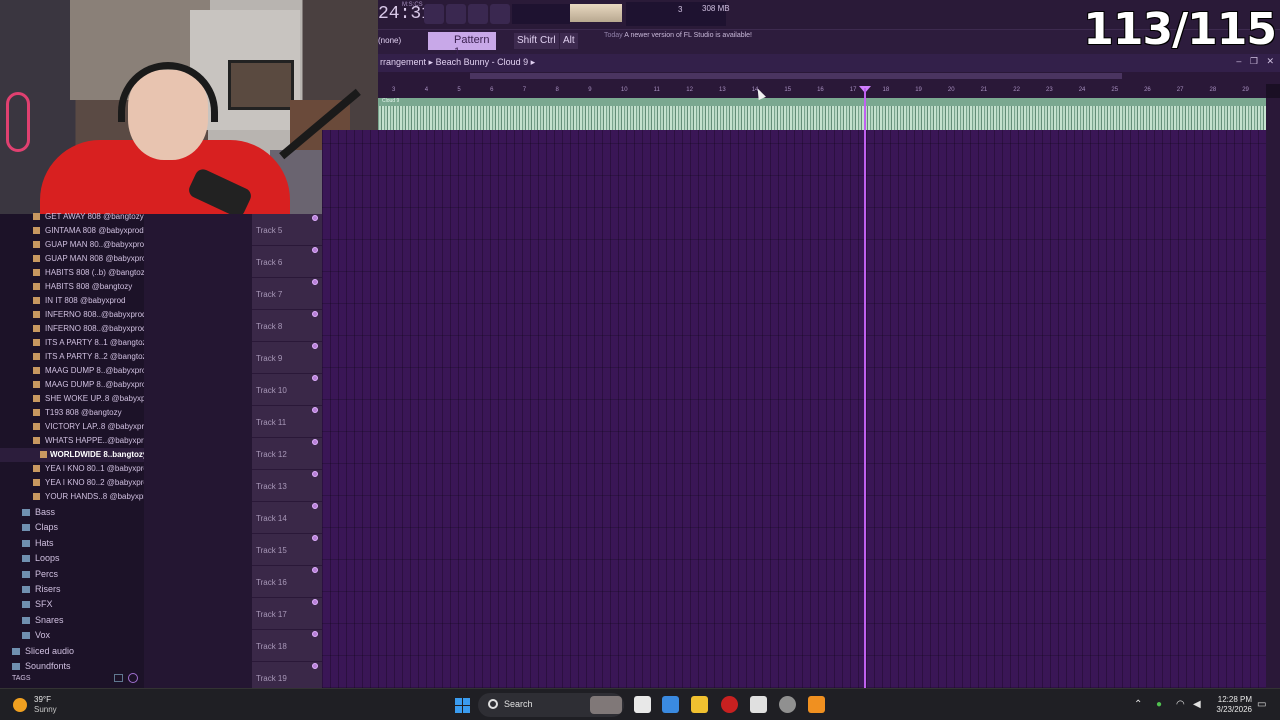  I want to click on track-header: Track 5, so click(287, 230).